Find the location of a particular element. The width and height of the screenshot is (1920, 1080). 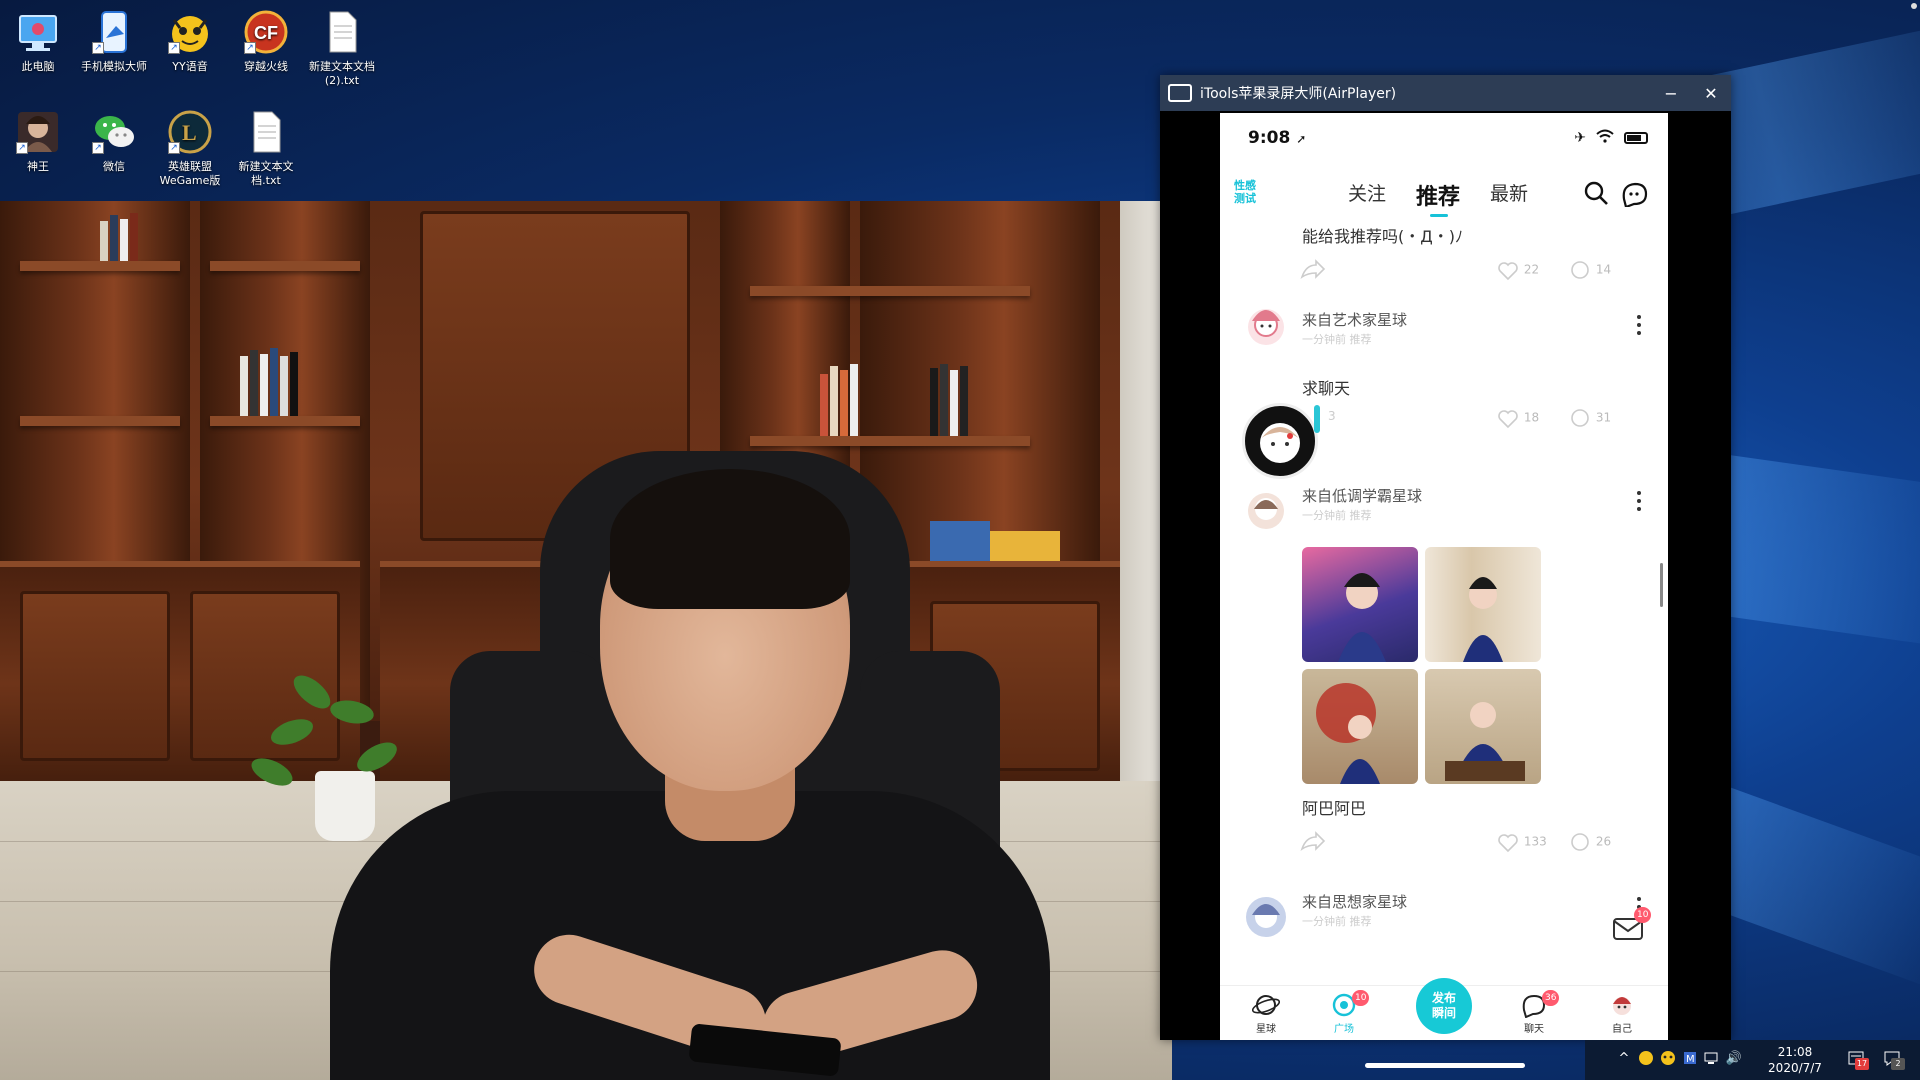

post-actions: 22 14 is located at coordinates (1455, 271).